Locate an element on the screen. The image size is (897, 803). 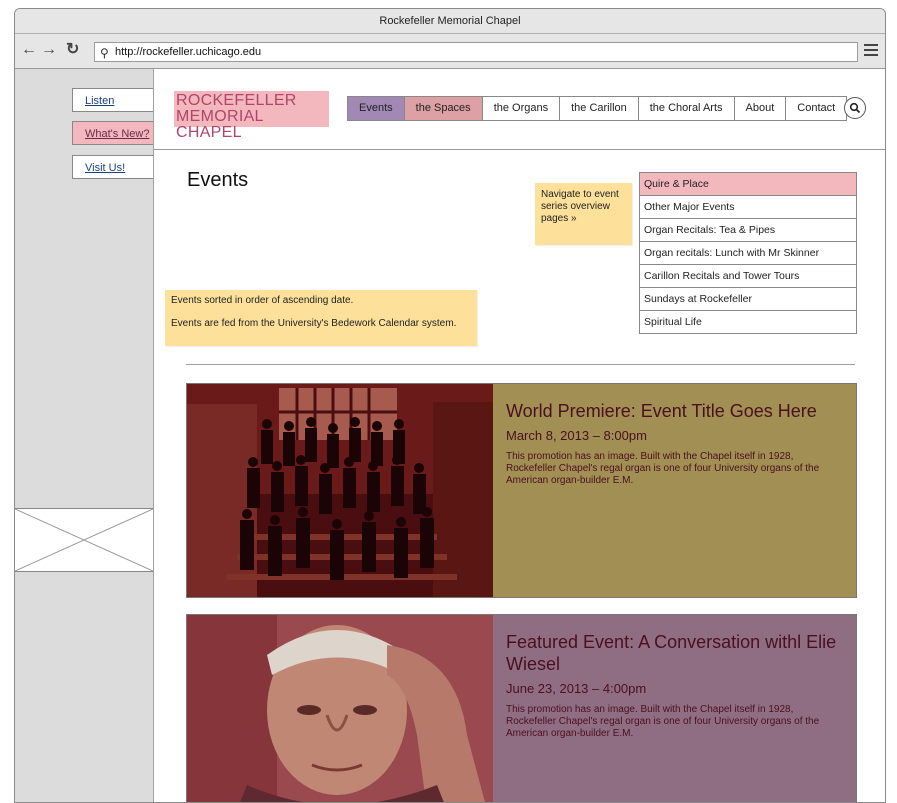
series-item-sundays: Sundays at Rockefeller is located at coordinates (748, 298).